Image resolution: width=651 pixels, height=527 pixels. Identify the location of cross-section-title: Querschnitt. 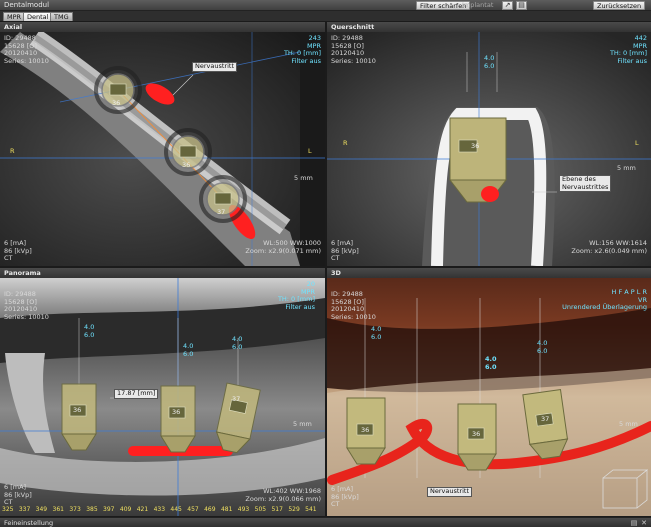
(489, 27).